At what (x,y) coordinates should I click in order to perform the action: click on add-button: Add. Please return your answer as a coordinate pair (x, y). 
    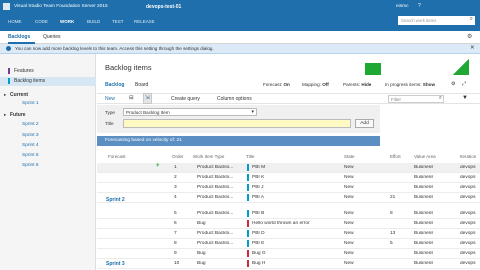
    Looking at the image, I should click on (364, 123).